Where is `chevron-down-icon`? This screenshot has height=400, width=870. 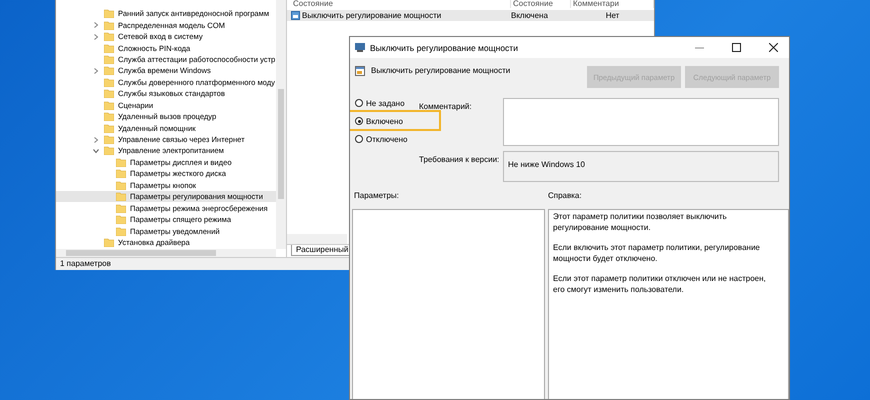
chevron-down-icon is located at coordinates (96, 151).